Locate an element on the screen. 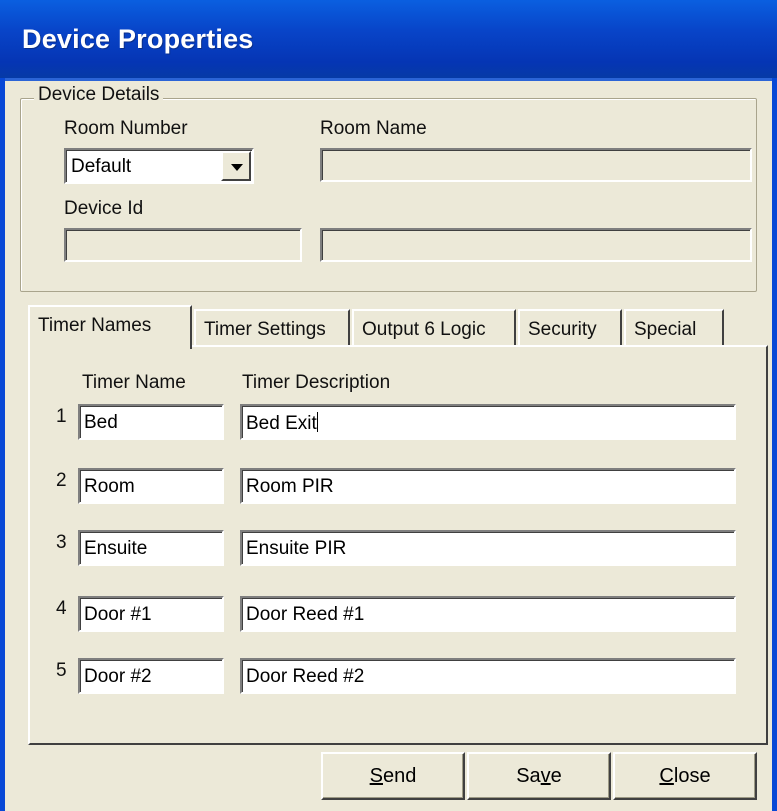 Image resolution: width=777 pixels, height=811 pixels. room-number-combobox: Default is located at coordinates (159, 166).